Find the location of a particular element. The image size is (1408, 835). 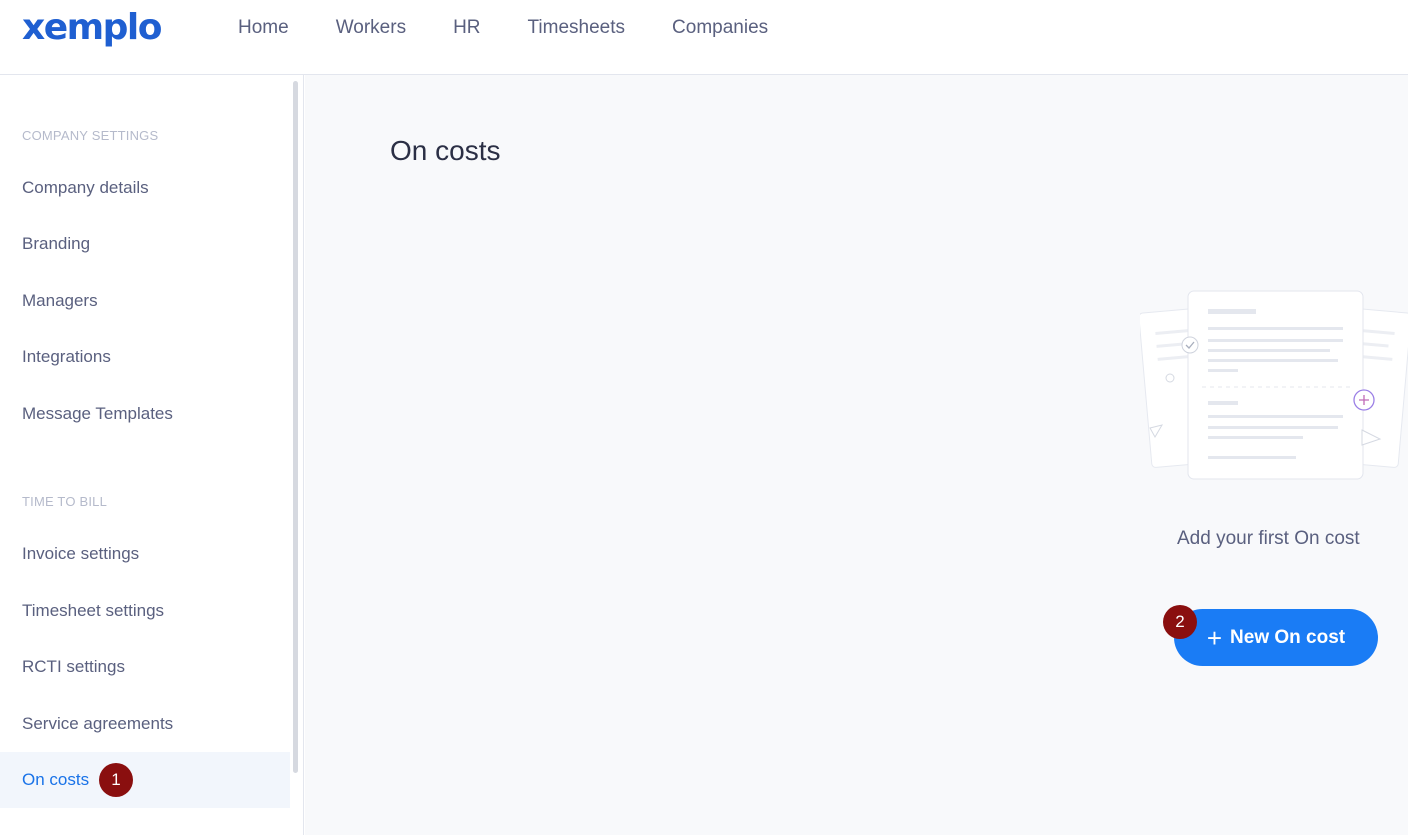

xemplo-logo: xemplo is located at coordinates (92, 28).